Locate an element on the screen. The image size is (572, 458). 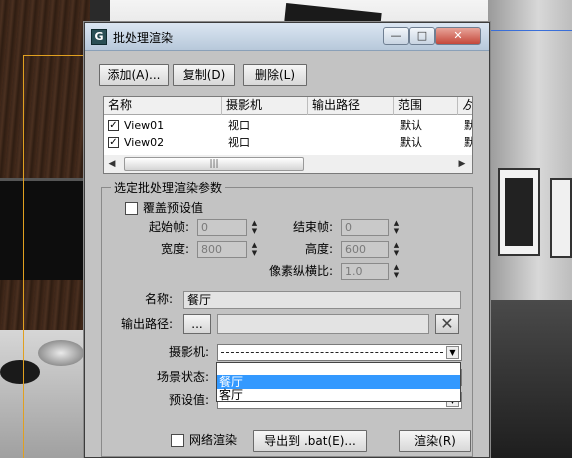
minimize-button: — is located at coordinates (396, 36).